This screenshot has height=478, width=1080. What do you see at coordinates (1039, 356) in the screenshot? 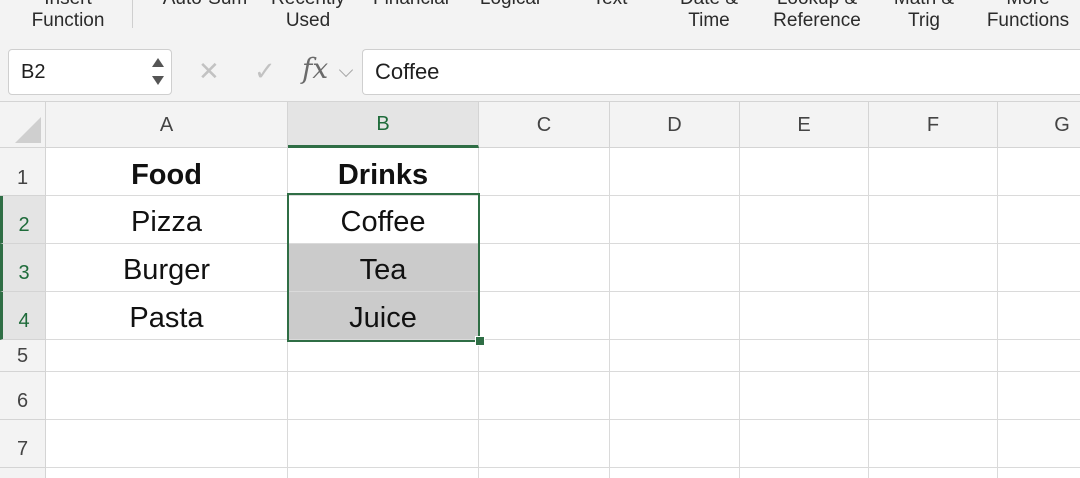
I see `cell-g5` at bounding box center [1039, 356].